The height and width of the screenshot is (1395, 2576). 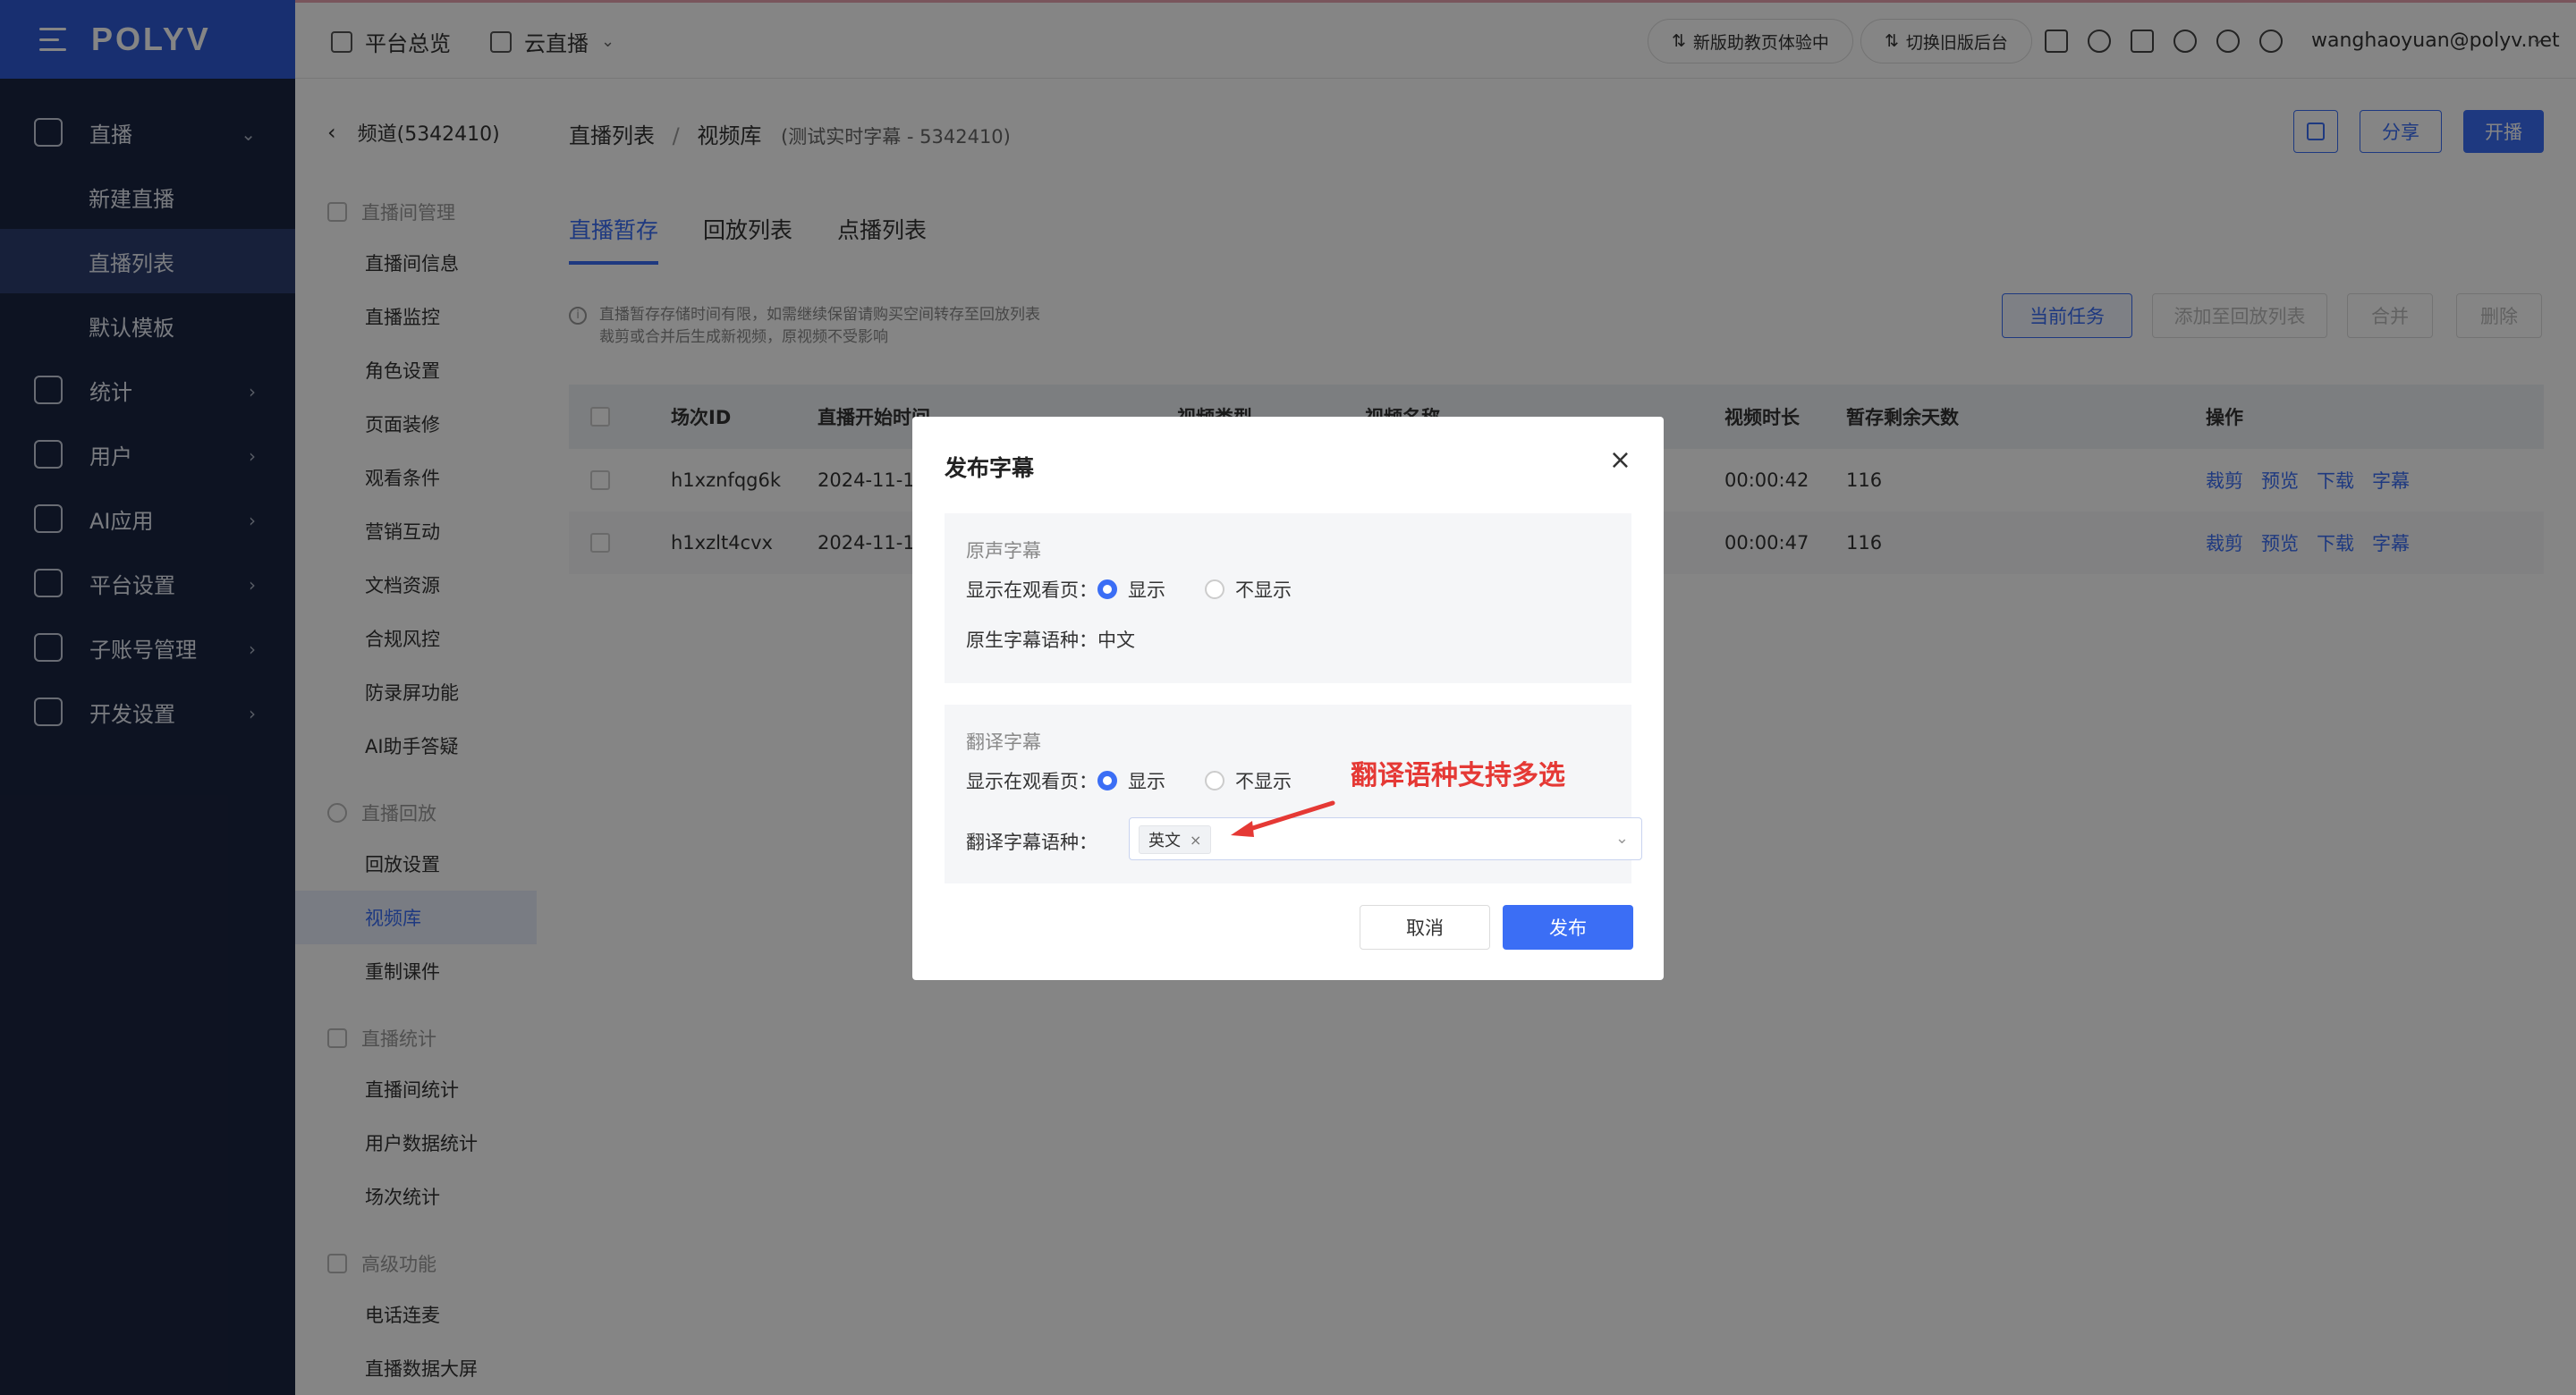 I want to click on orig-display-row: 显示在观看页： 显示 不显示, so click(x=1129, y=589).